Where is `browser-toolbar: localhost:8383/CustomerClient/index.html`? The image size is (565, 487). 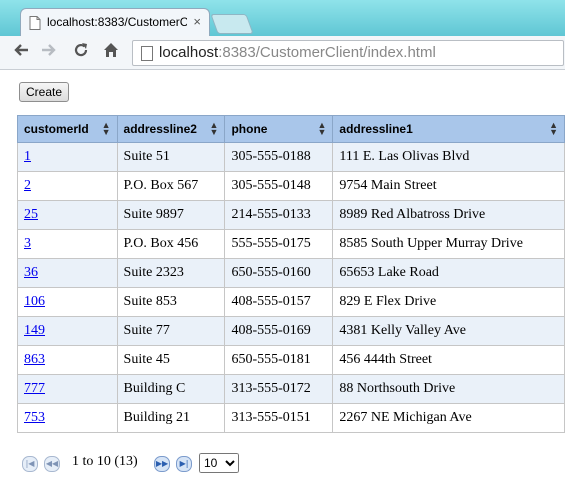
browser-toolbar: localhost:8383/CustomerClient/index.html is located at coordinates (282, 53).